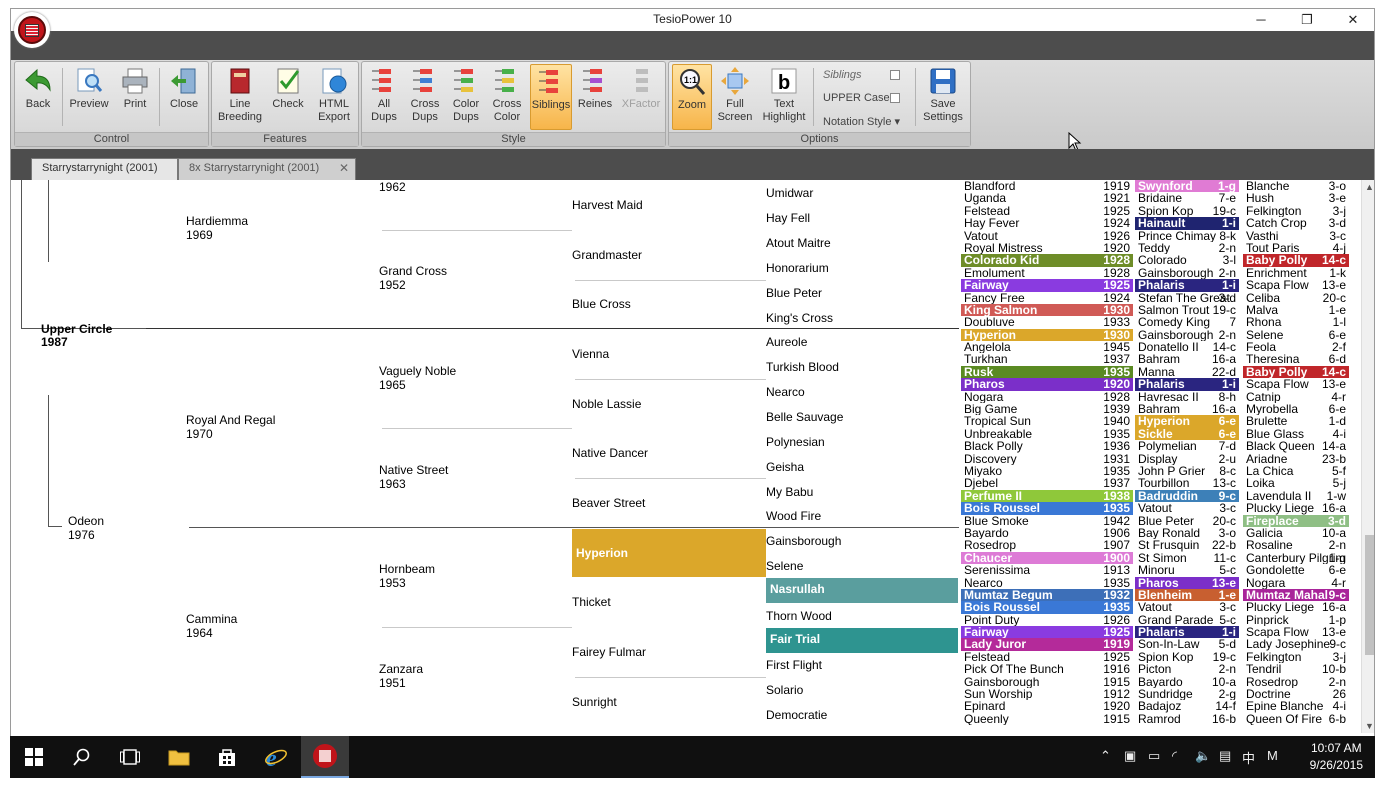  What do you see at coordinates (1187, 446) in the screenshot?
I see `pedigree-cell: Polymelian 7-d` at bounding box center [1187, 446].